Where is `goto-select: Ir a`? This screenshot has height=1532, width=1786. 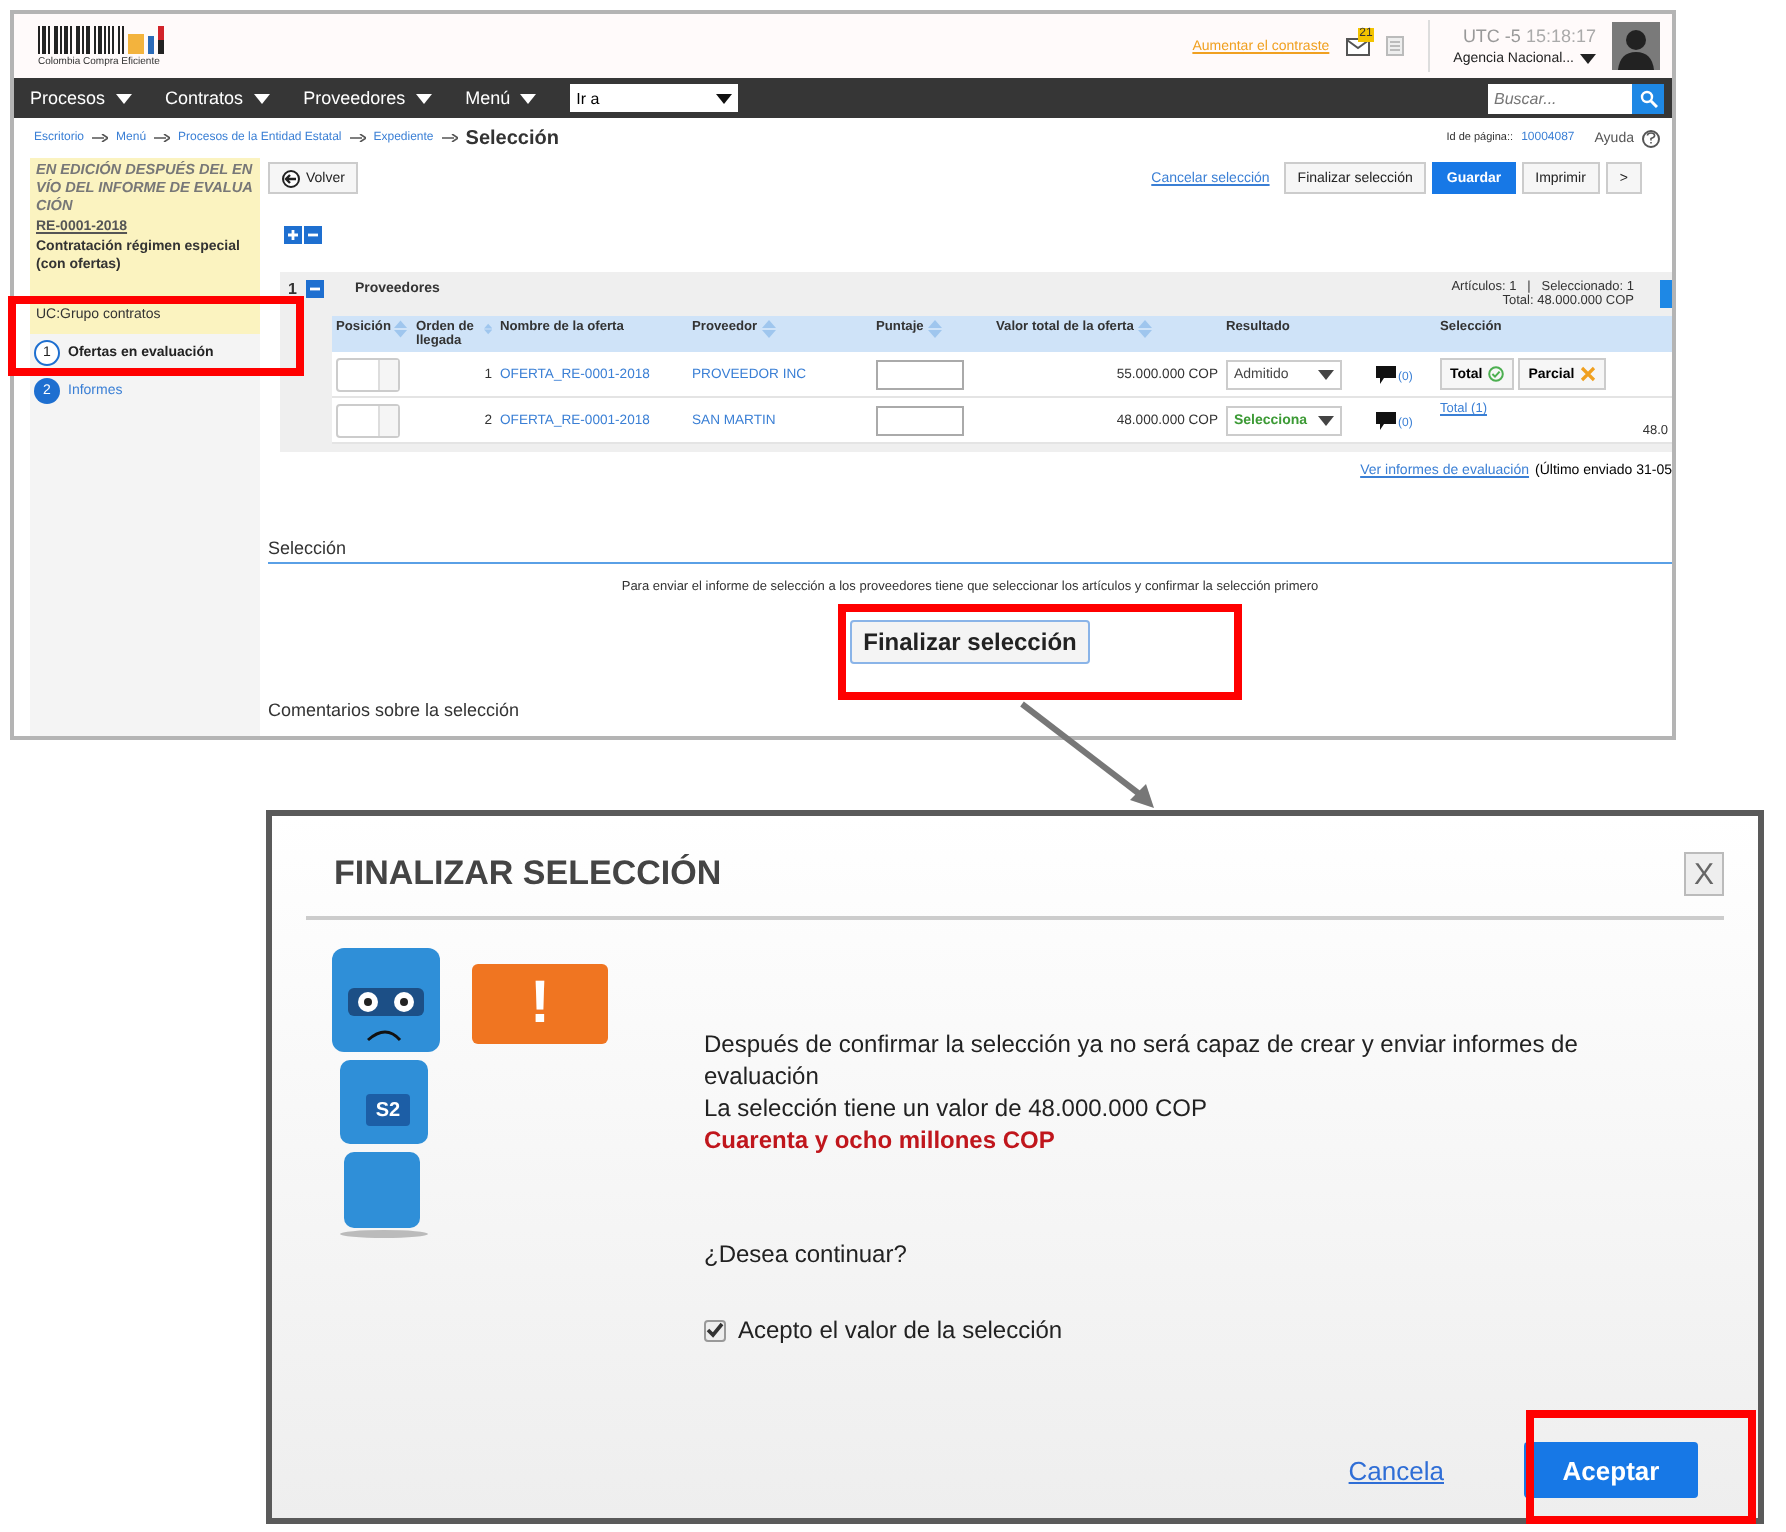
goto-select: Ir a is located at coordinates (654, 98).